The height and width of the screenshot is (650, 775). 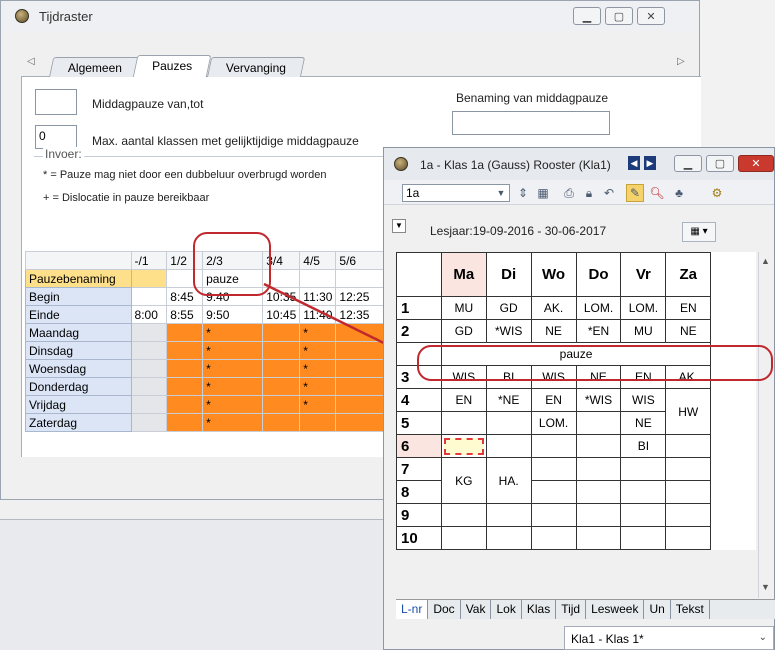 I want to click on lesson-cell: AK., so click(x=553, y=308).